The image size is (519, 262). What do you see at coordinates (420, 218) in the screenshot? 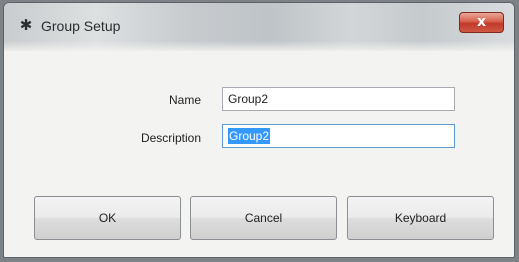
I see `keyboard-button: Keyboard` at bounding box center [420, 218].